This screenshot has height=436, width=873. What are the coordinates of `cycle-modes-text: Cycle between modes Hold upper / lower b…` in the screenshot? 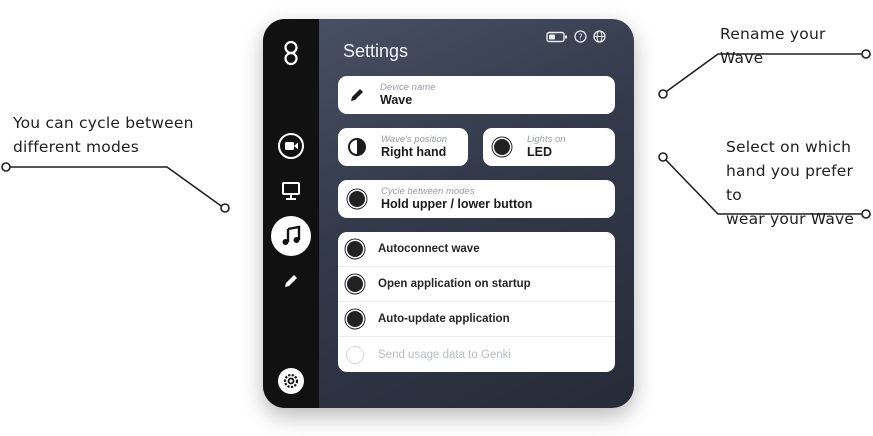 It's located at (456, 199).